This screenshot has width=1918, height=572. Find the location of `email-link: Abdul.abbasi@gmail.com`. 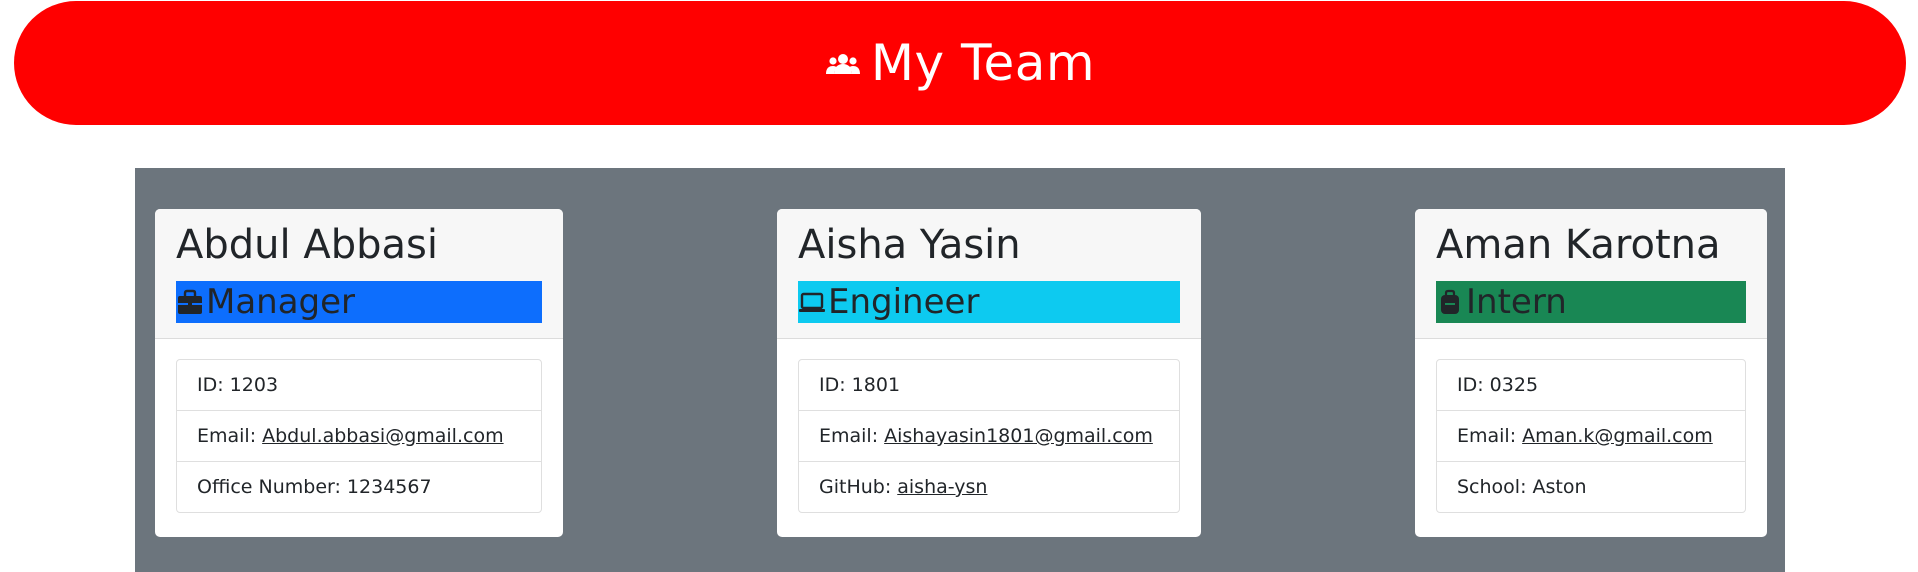

email-link: Abdul.abbasi@gmail.com is located at coordinates (382, 436).